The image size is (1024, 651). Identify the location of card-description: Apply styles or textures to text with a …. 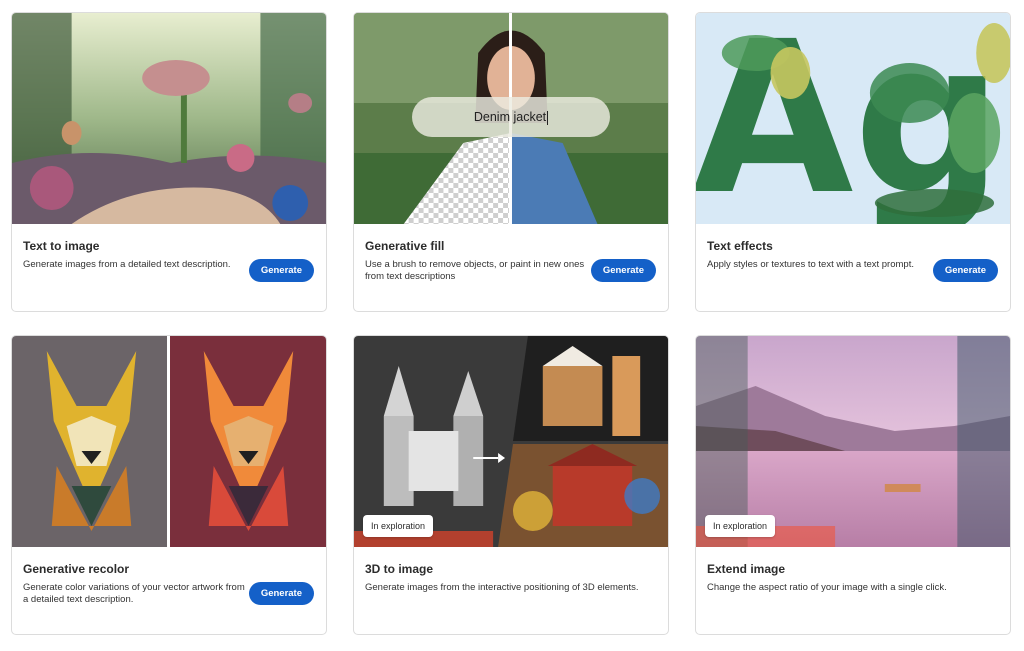
(810, 264).